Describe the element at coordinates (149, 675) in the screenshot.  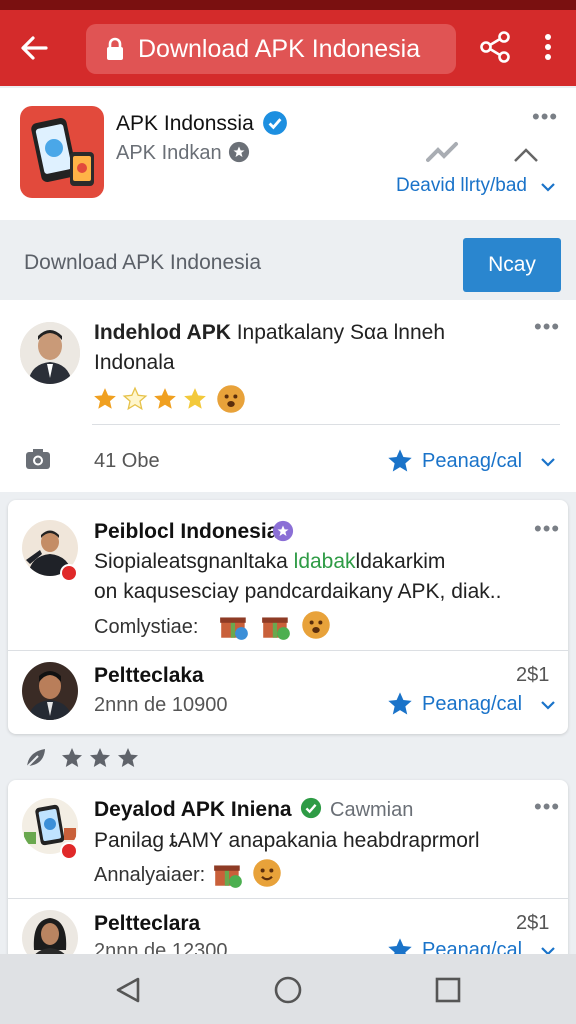
I see `post-author: Peltteclaka` at that location.